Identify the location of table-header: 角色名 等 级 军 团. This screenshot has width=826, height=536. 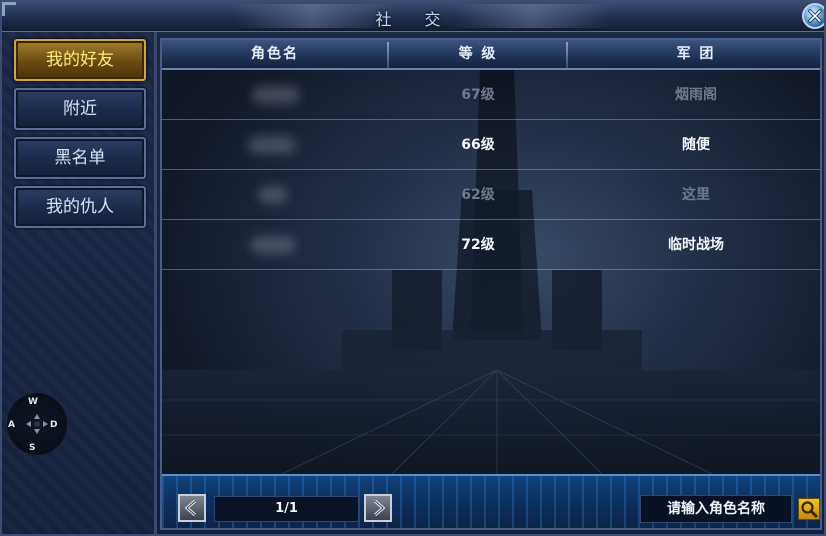
(491, 55).